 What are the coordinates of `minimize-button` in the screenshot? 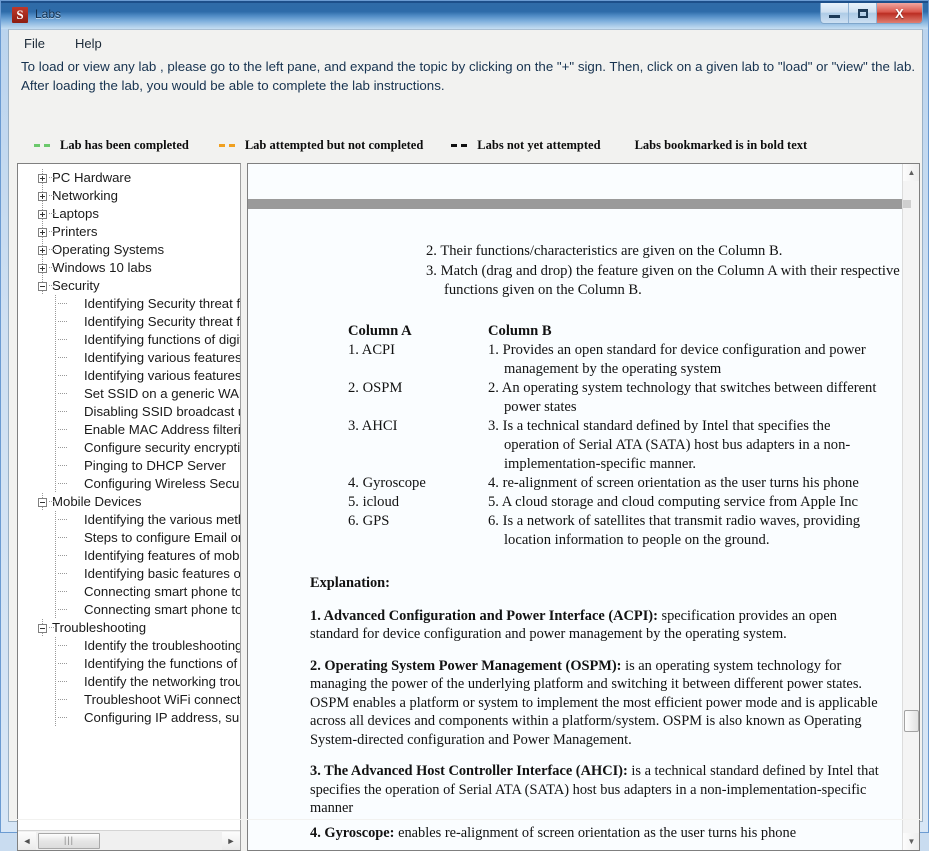 It's located at (835, 13).